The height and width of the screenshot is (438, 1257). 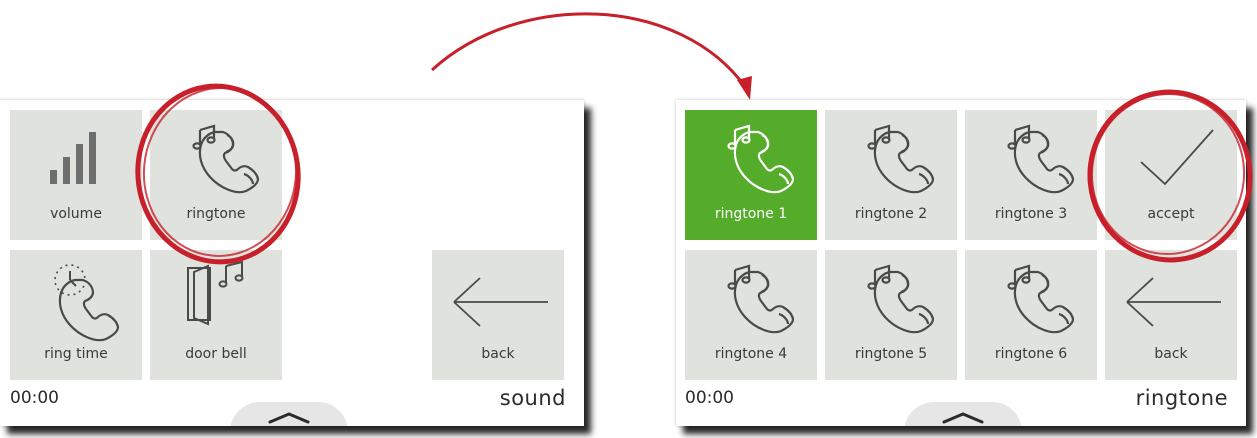 I want to click on ringtone-6-tile: ringtone 6, so click(x=1031, y=315).